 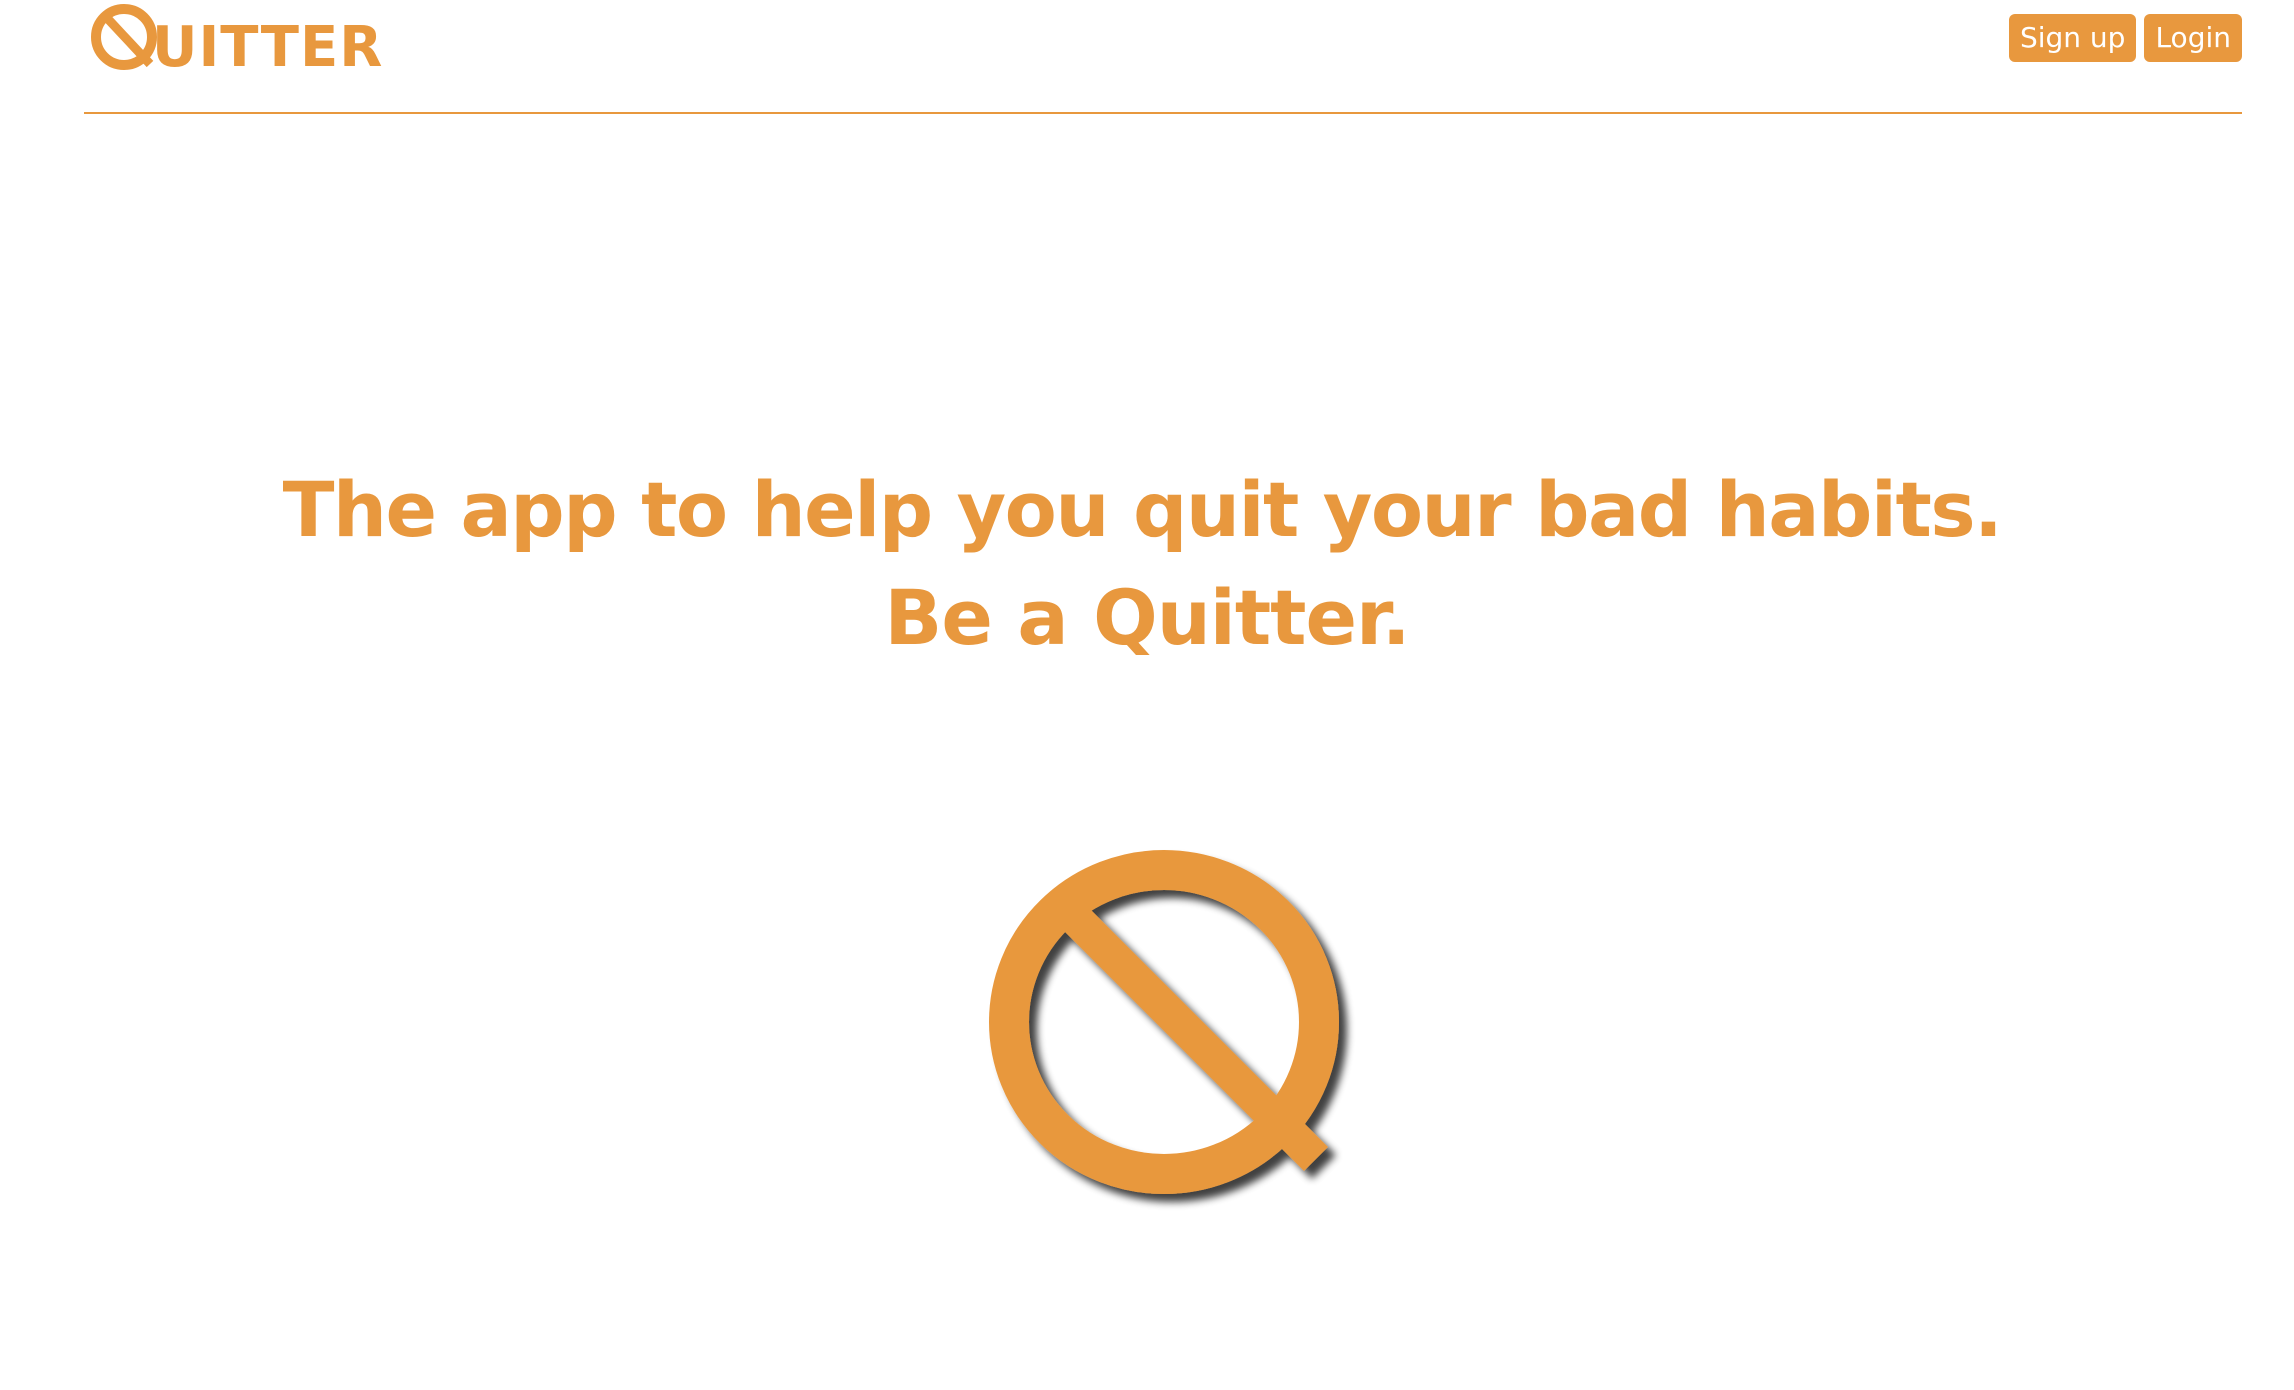 What do you see at coordinates (2193, 38) in the screenshot?
I see `login-button: Login` at bounding box center [2193, 38].